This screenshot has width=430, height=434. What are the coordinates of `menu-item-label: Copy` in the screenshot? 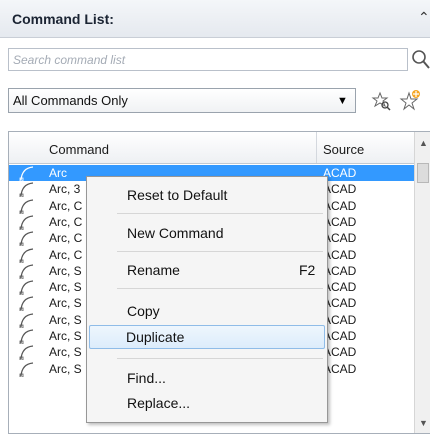 It's located at (143, 311).